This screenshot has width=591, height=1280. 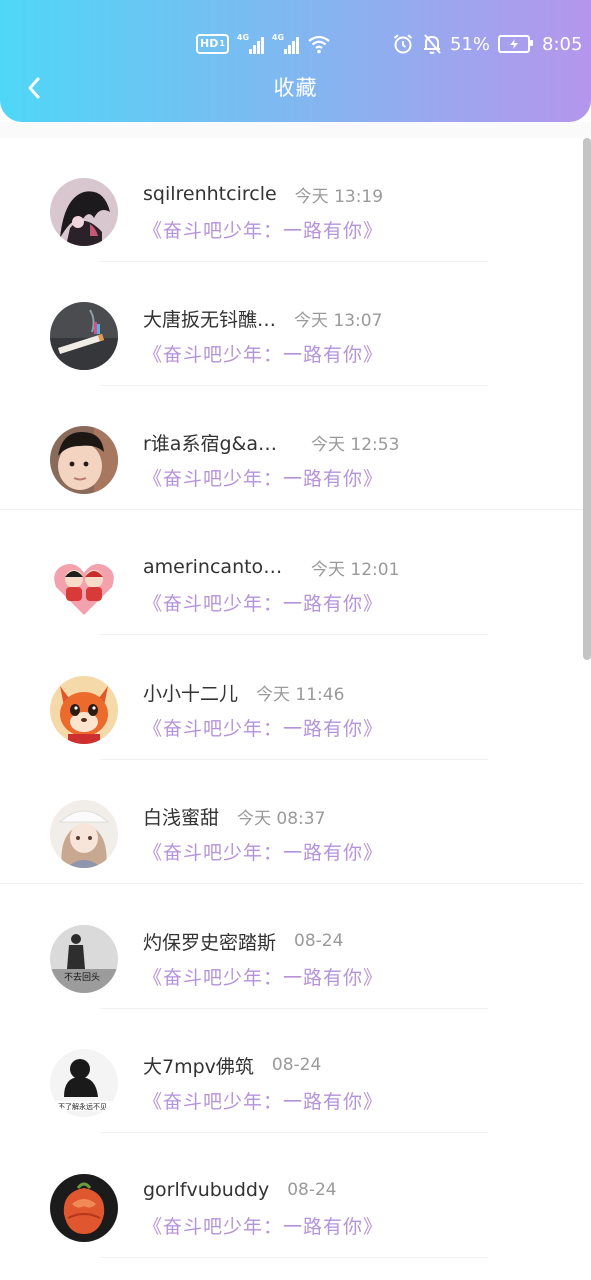 I want to click on list-item: gorlfvubuddy 08-24 《奋斗吧少年：一路有你》, so click(x=291, y=1196).